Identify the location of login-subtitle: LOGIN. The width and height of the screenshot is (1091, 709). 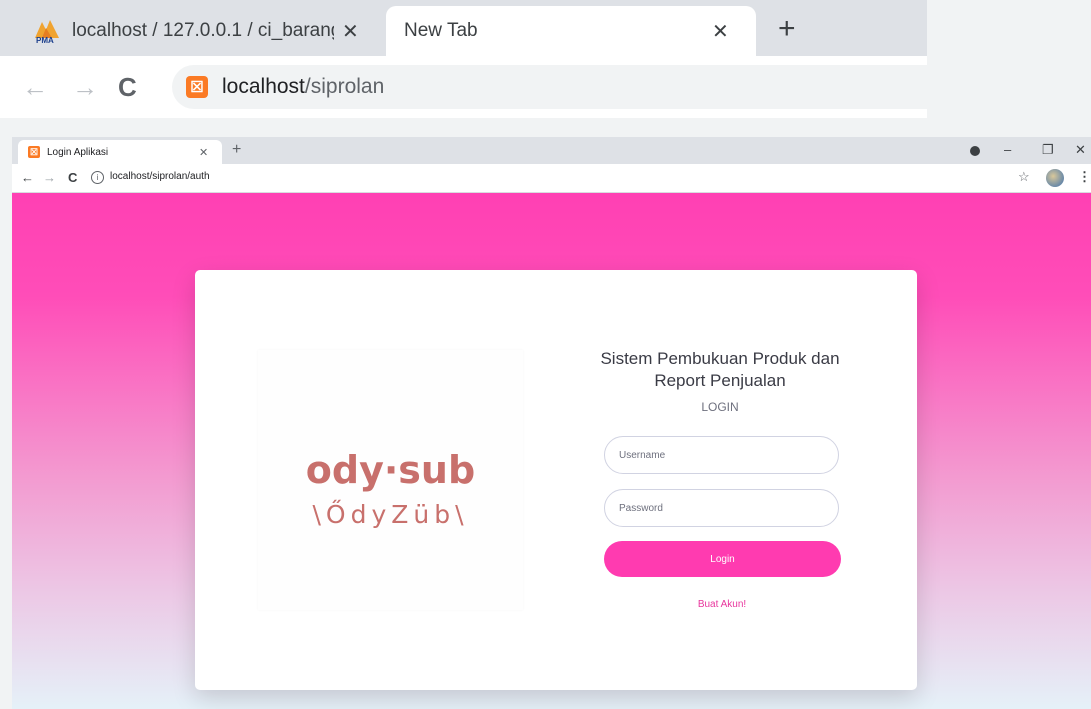
(720, 407).